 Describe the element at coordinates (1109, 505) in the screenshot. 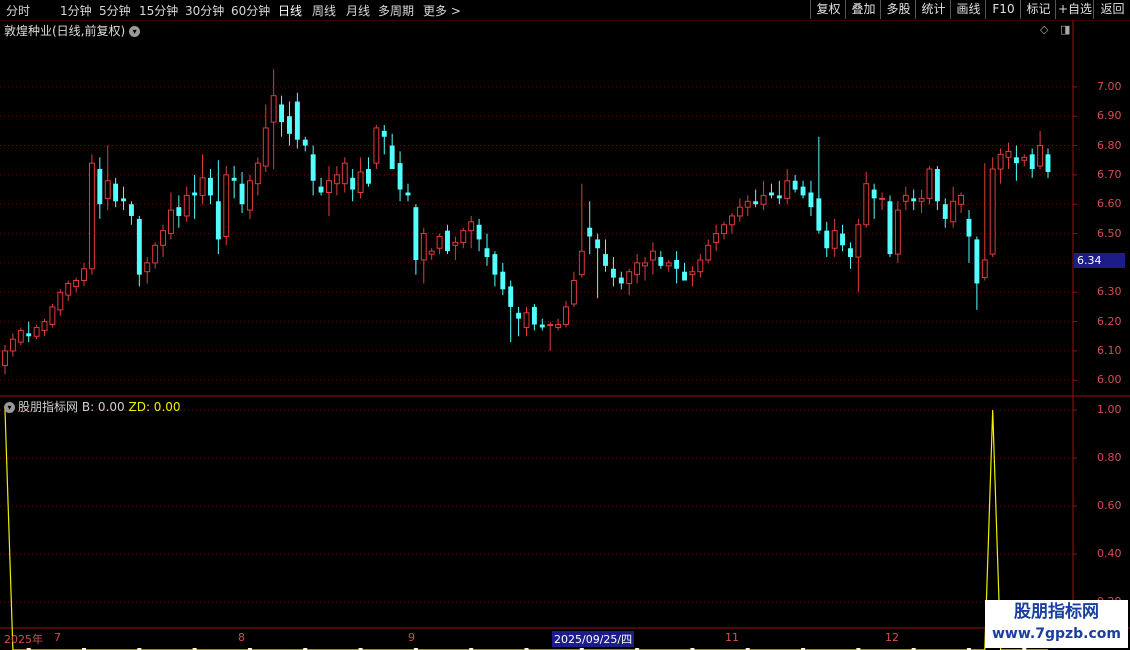

I see `indicator-tick-label: 0.60` at that location.